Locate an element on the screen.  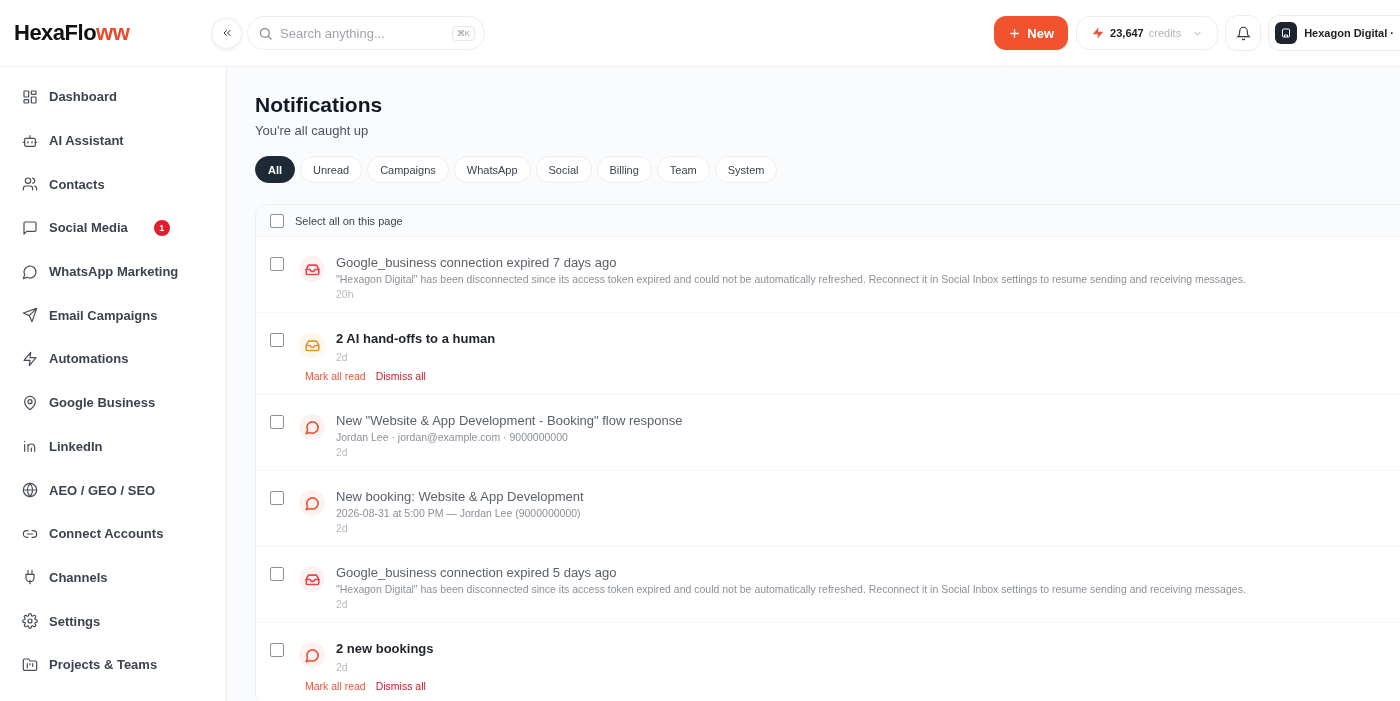
sidebar-item: Connect Accounts is located at coordinates (113, 533).